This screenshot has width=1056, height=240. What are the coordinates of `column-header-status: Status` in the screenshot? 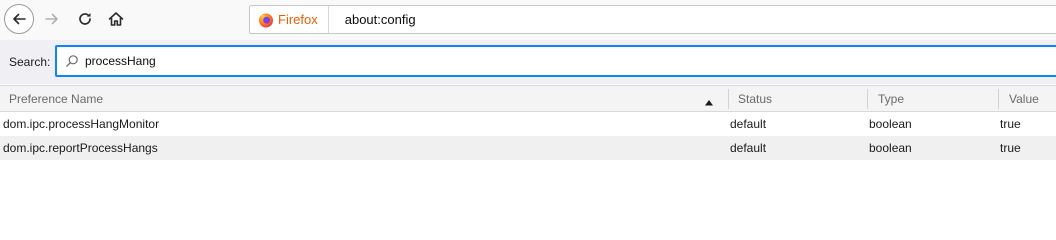 It's located at (755, 99).